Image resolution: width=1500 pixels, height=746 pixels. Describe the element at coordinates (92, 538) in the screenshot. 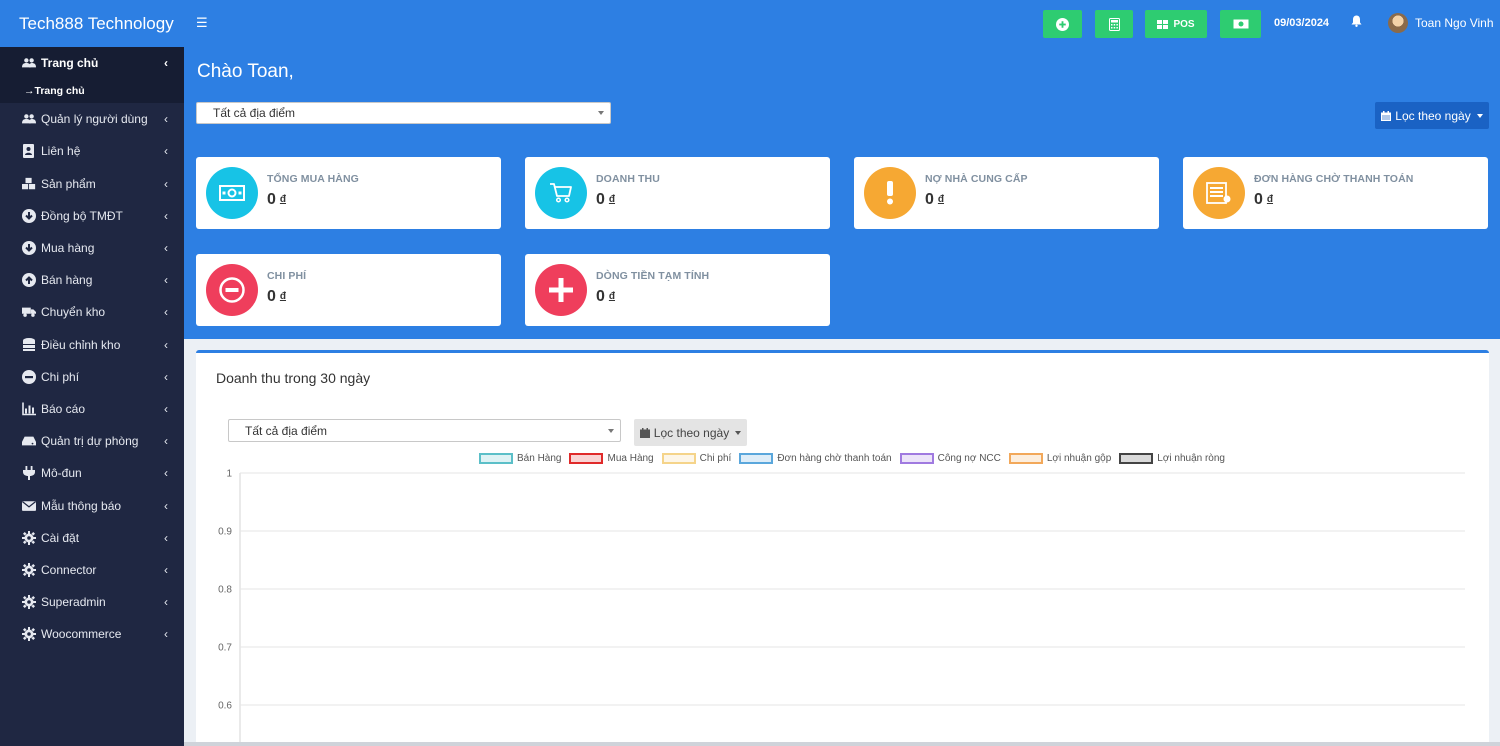

I see `sidebar-item-14: Cài đặt ‹` at that location.